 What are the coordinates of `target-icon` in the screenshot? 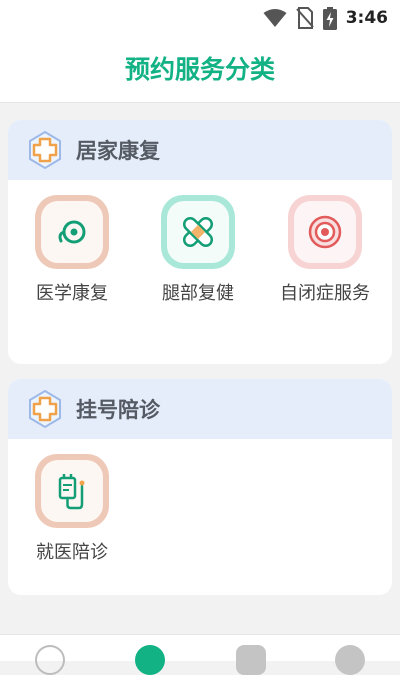 It's located at (325, 232).